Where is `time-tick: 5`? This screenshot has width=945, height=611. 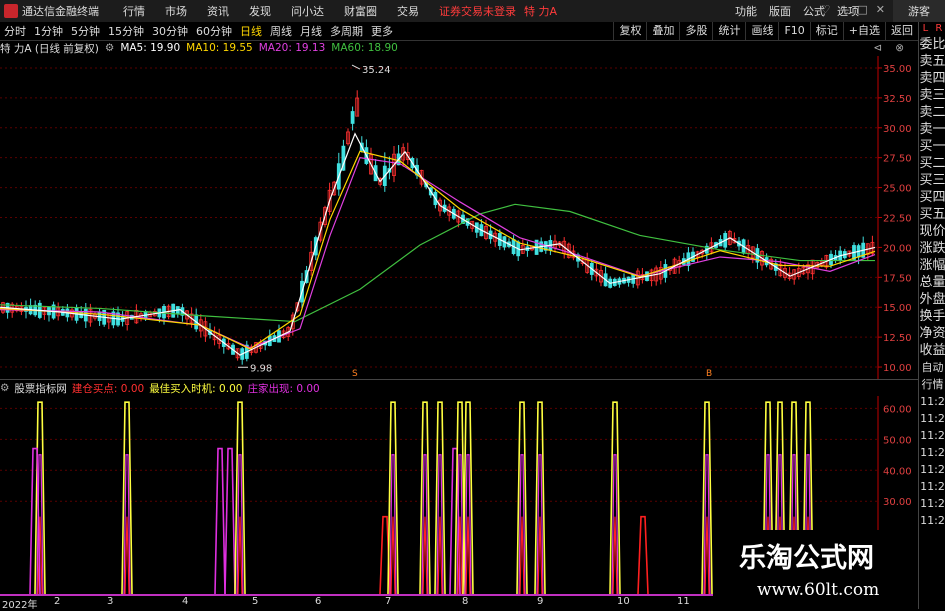
time-tick: 5 is located at coordinates (255, 601).